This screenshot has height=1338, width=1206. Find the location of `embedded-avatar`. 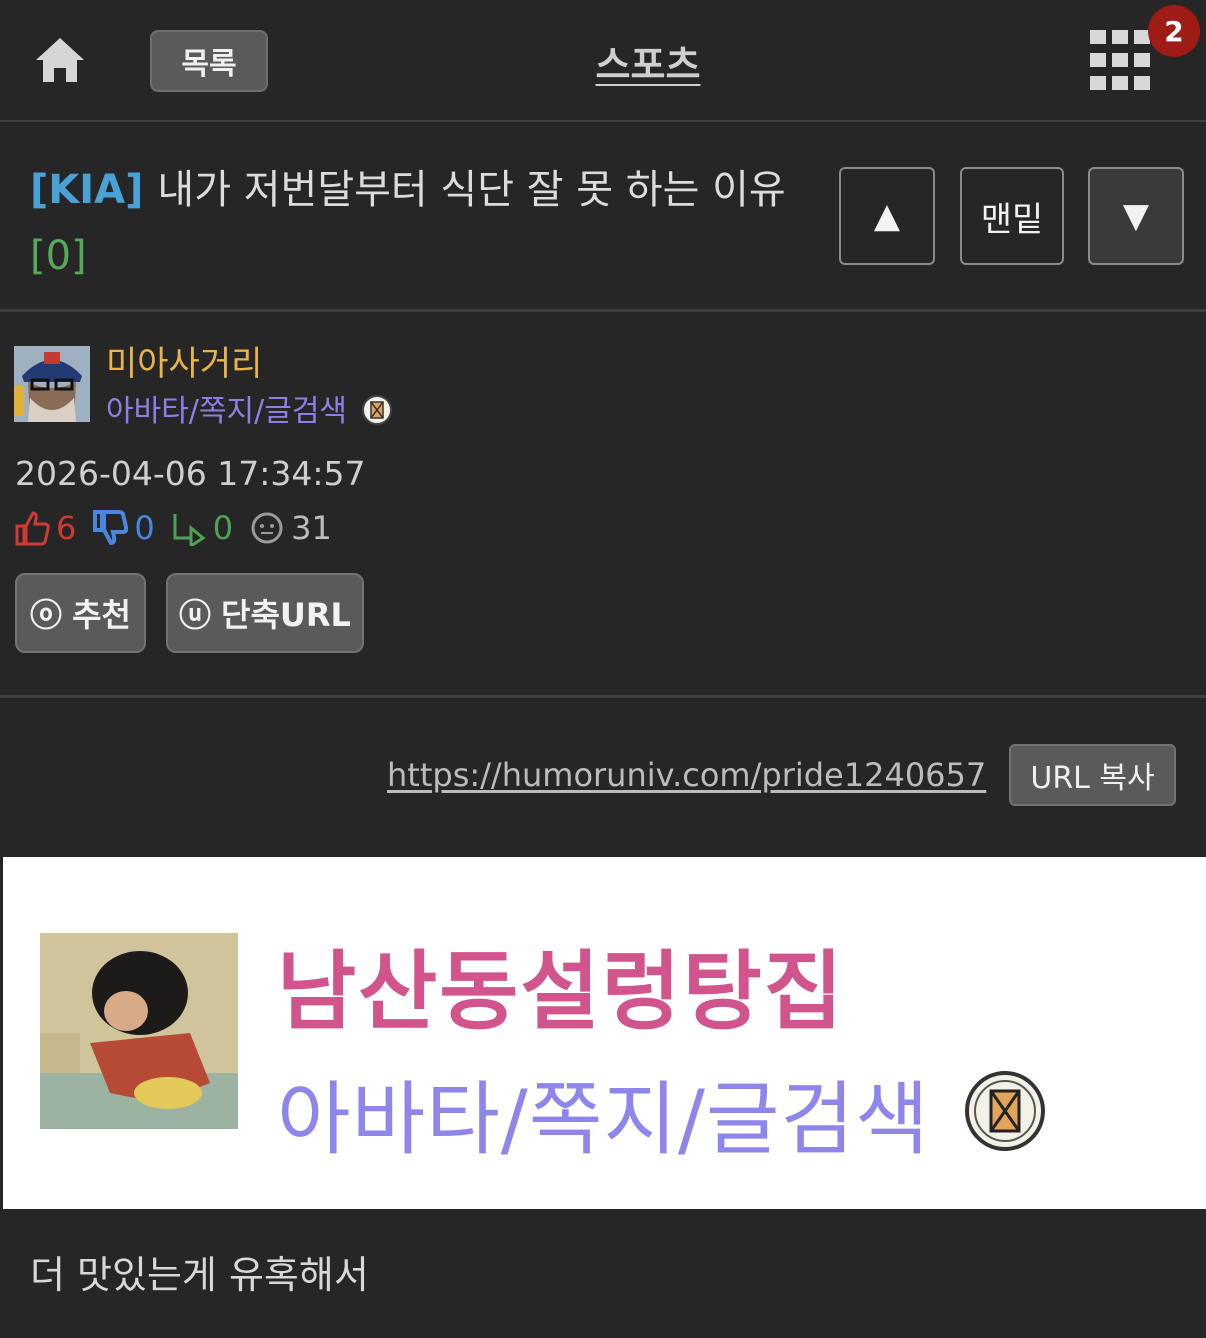

embedded-avatar is located at coordinates (139, 1031).